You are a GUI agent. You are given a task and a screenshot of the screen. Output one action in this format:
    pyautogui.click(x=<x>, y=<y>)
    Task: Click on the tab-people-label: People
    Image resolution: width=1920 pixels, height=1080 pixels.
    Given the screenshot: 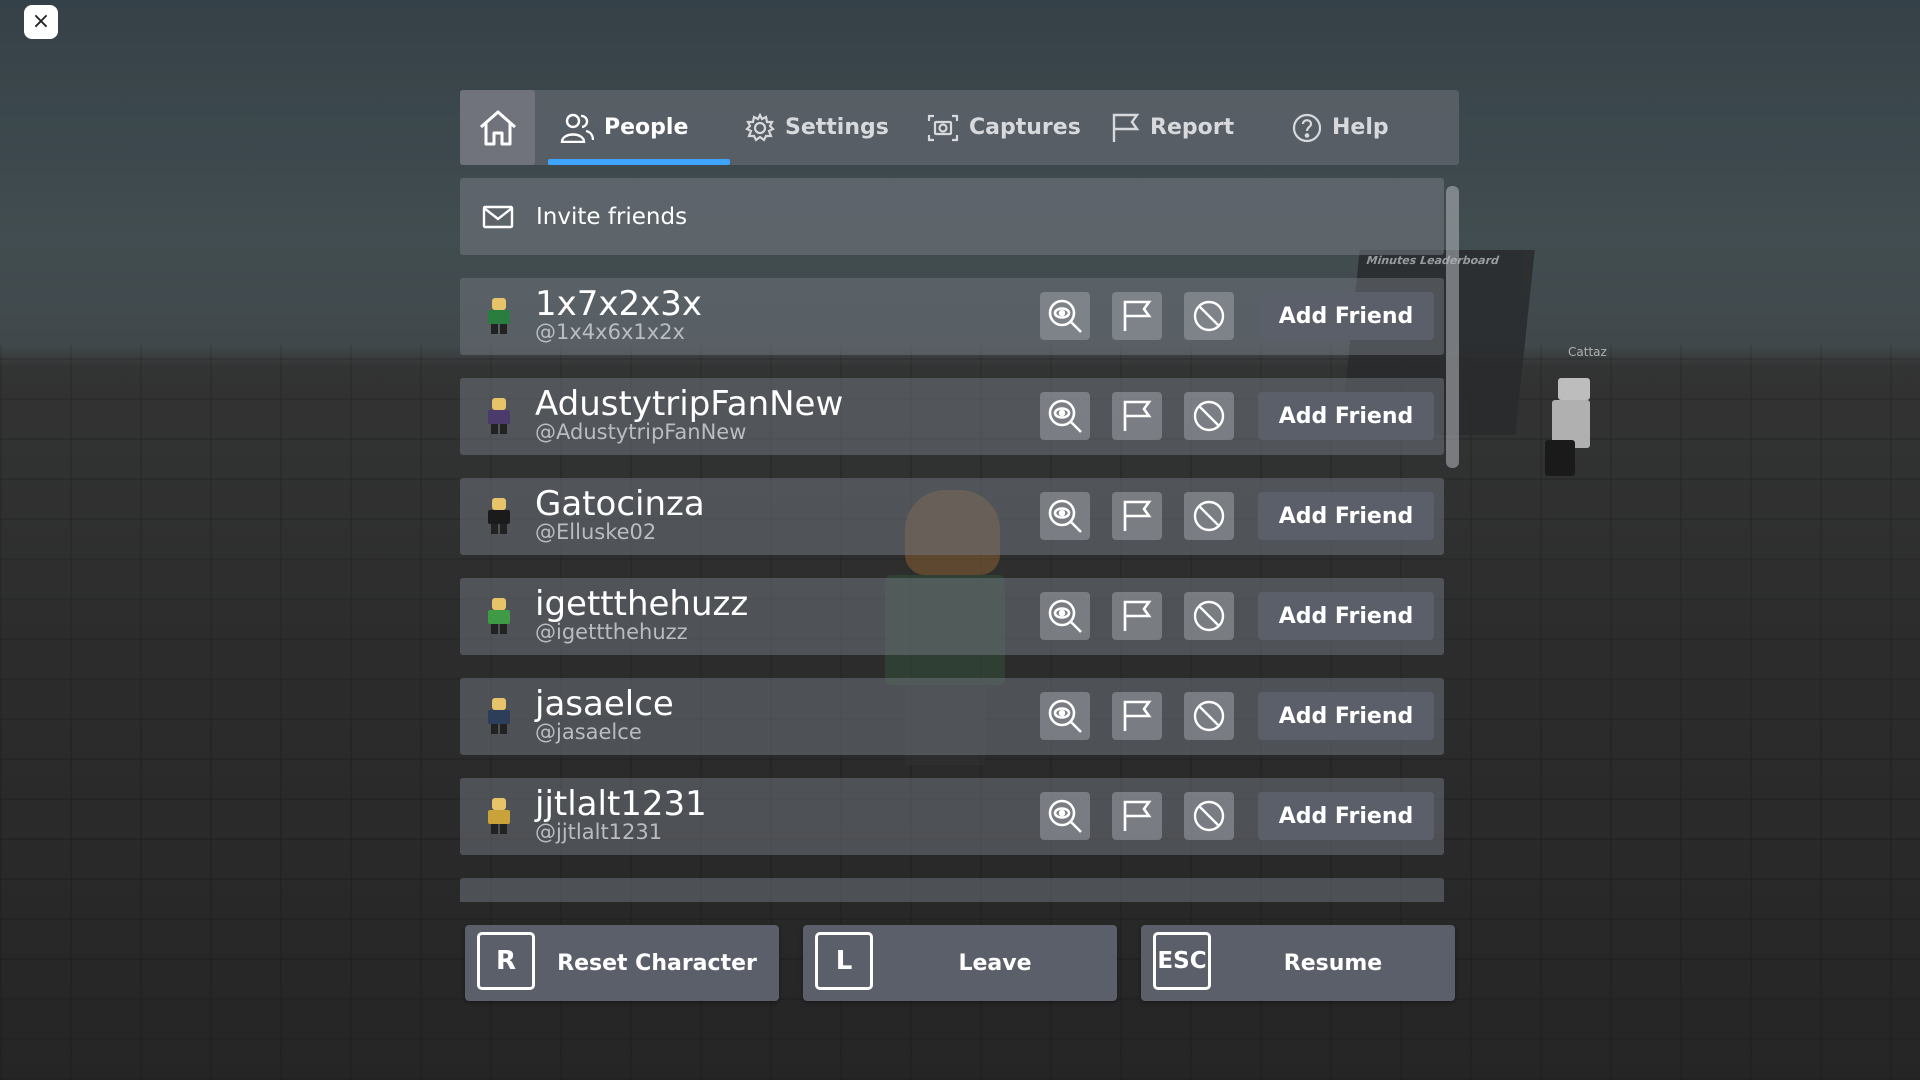 What is the action you would take?
    pyautogui.click(x=646, y=127)
    